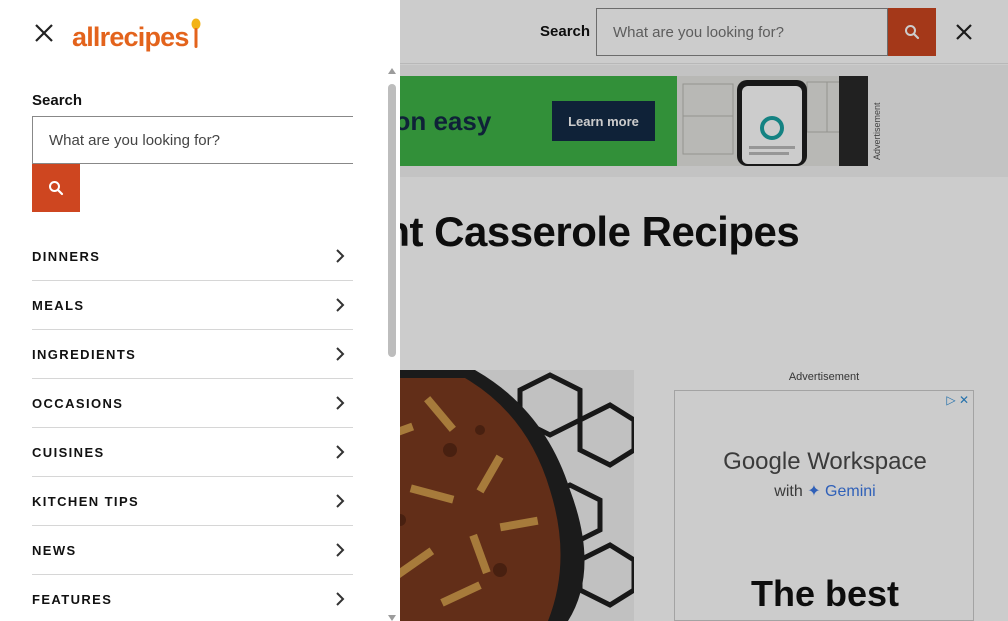 The image size is (1008, 621). What do you see at coordinates (58, 305) in the screenshot?
I see `nav-item-label: MEALS` at bounding box center [58, 305].